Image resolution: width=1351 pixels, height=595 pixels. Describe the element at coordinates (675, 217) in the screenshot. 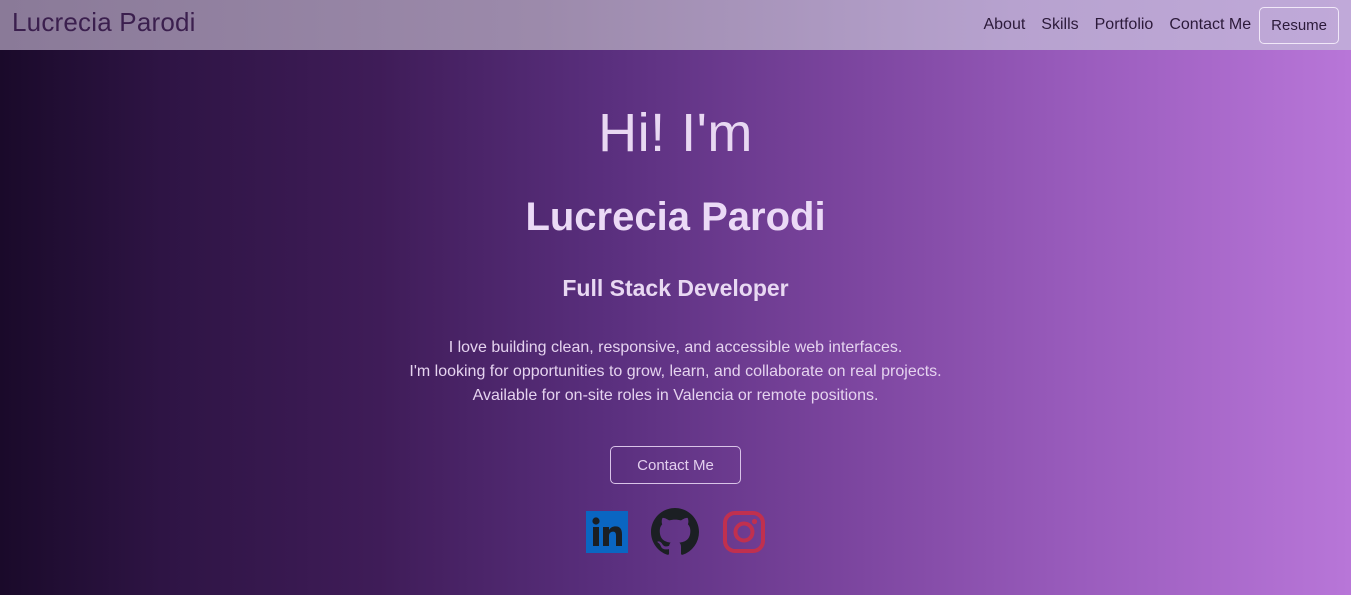

I see `hero-name: Lucrecia Parodi` at that location.